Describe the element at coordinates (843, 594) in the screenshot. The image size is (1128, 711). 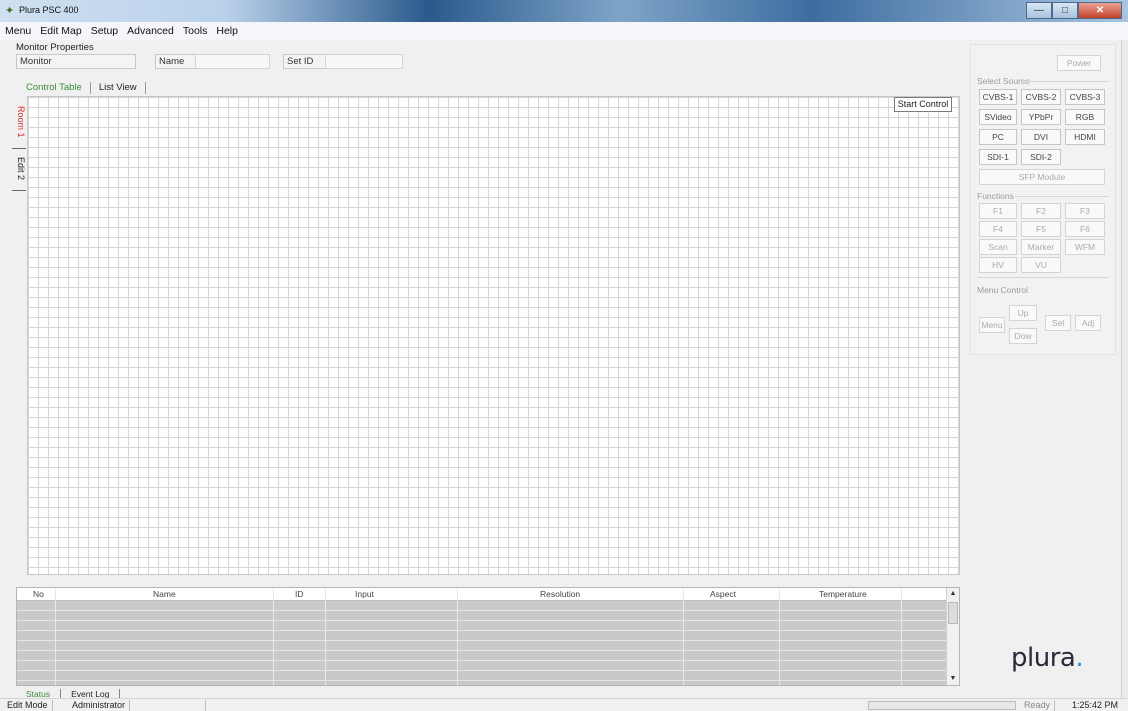
I see `column-temperature: Temperature` at that location.